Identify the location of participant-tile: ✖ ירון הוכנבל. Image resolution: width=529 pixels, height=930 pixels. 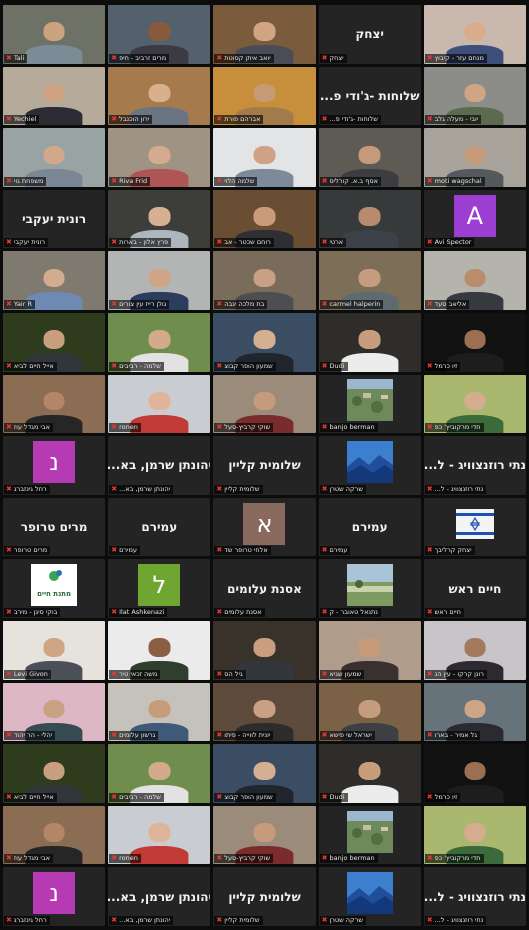
(159, 96).